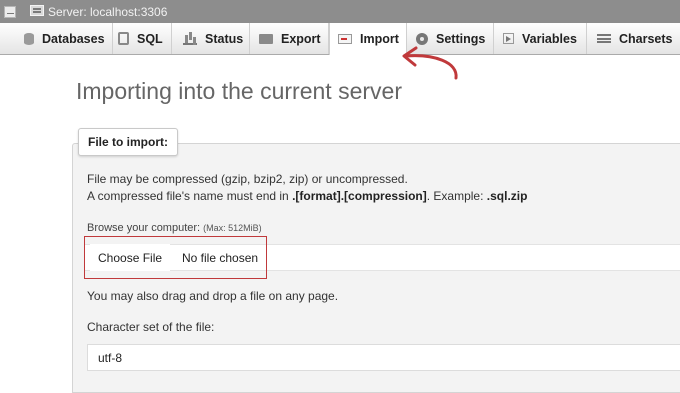 The width and height of the screenshot is (680, 393). What do you see at coordinates (190, 39) in the screenshot?
I see `status-icon` at bounding box center [190, 39].